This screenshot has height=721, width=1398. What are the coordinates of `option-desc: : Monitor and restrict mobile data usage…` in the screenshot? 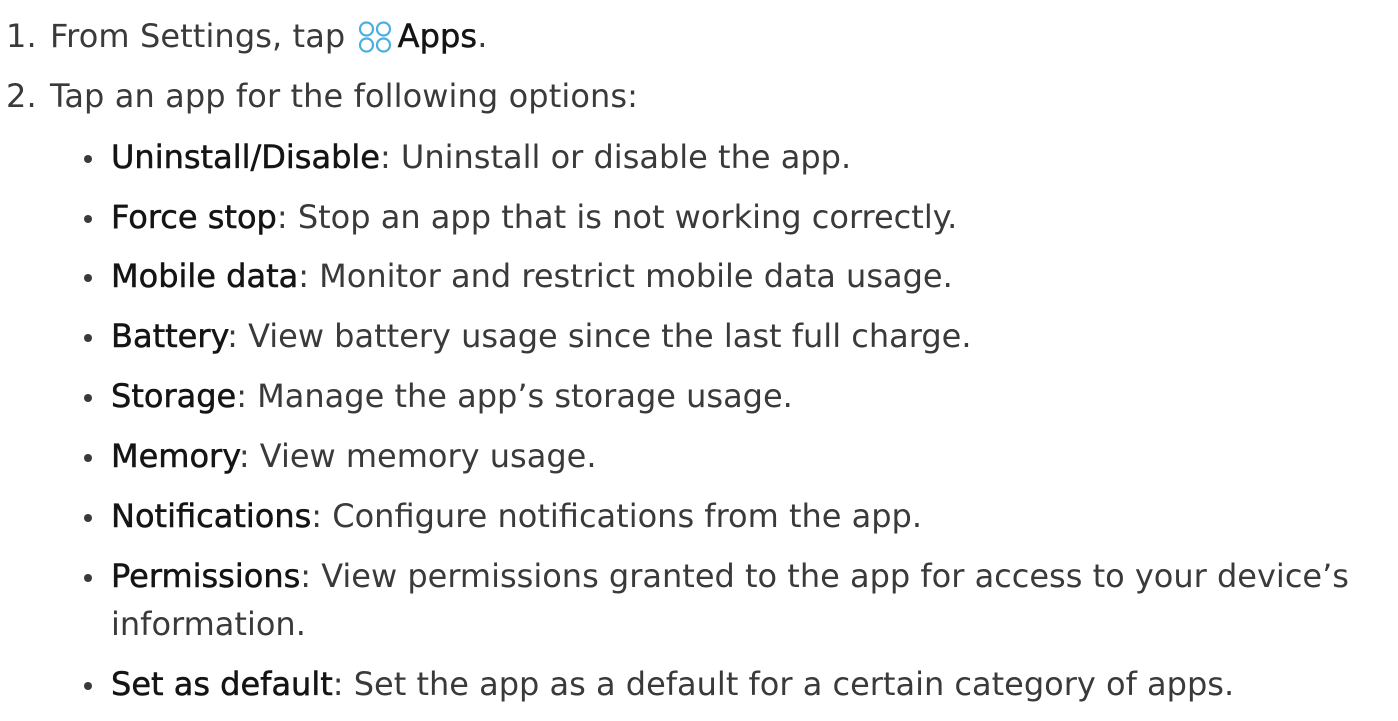 It's located at (625, 276).